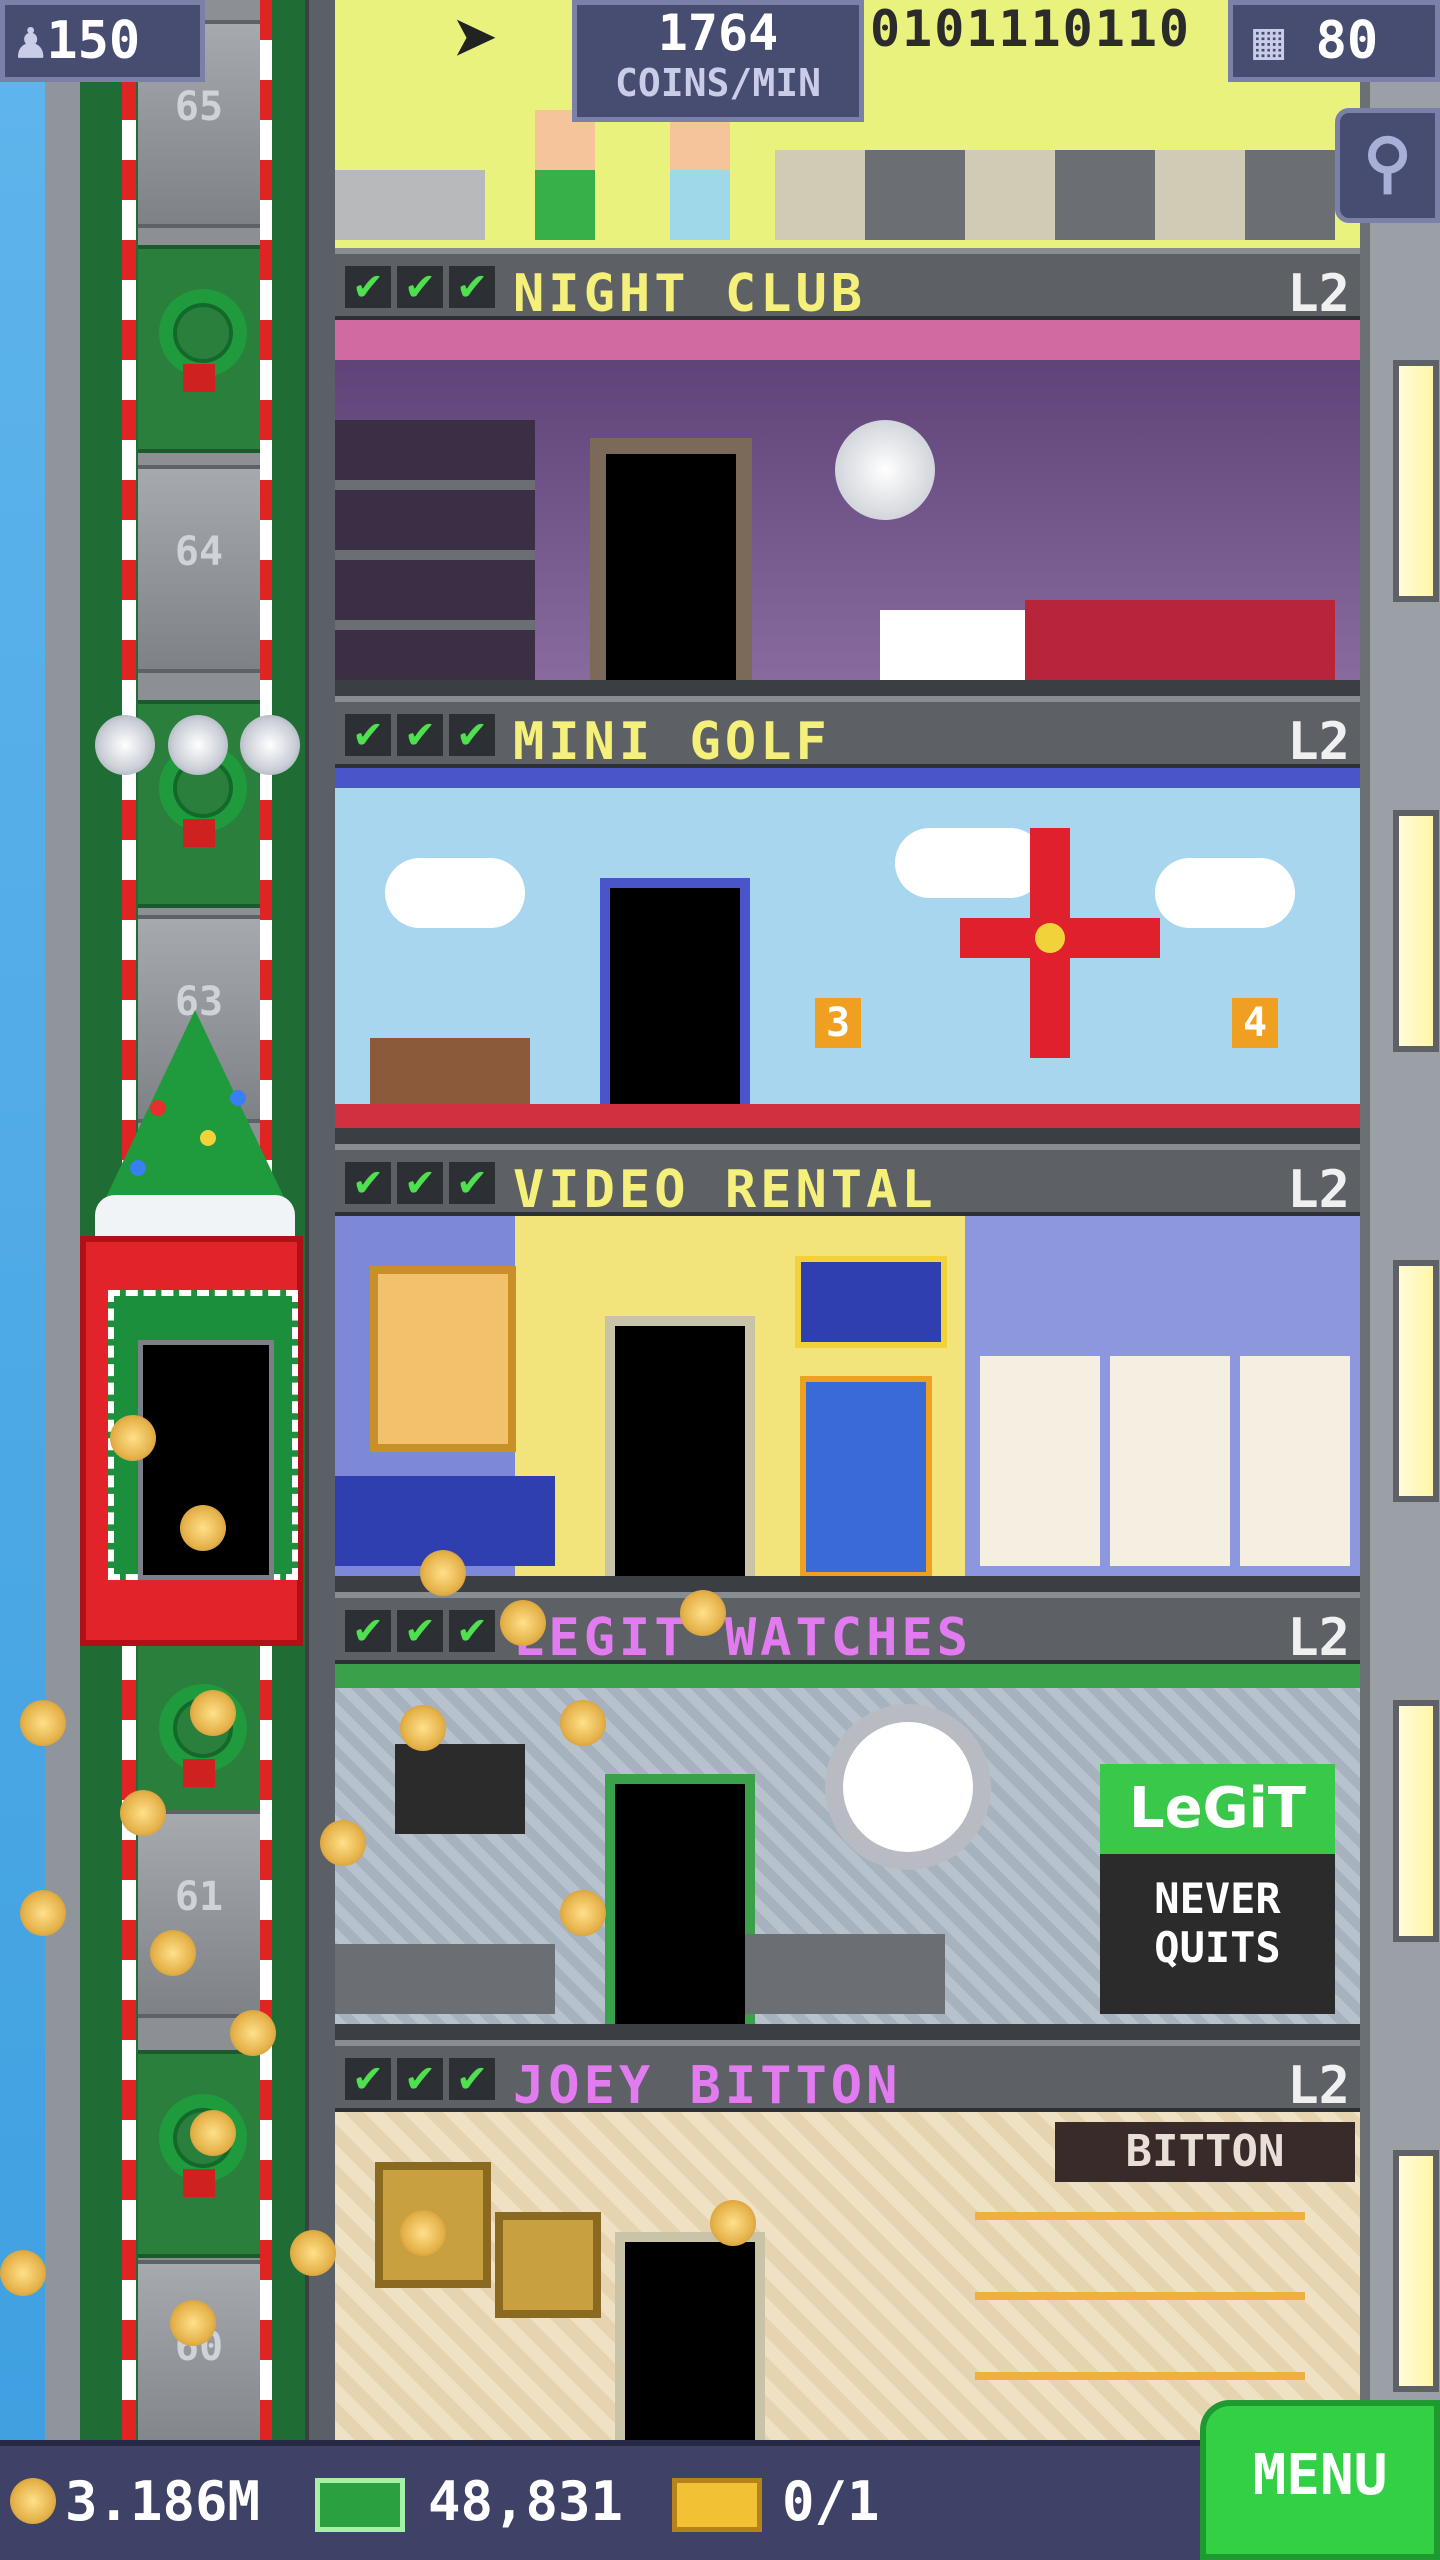  Describe the element at coordinates (908, 1787) in the screenshot. I see `clock-icon` at that location.